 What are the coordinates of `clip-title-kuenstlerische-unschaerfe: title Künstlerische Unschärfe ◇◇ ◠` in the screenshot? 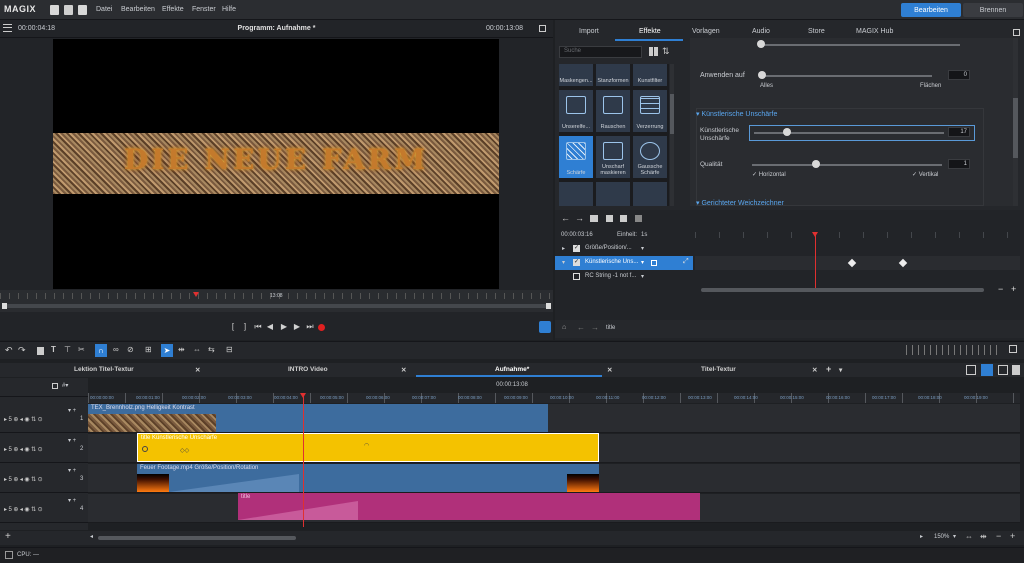 It's located at (368, 447).